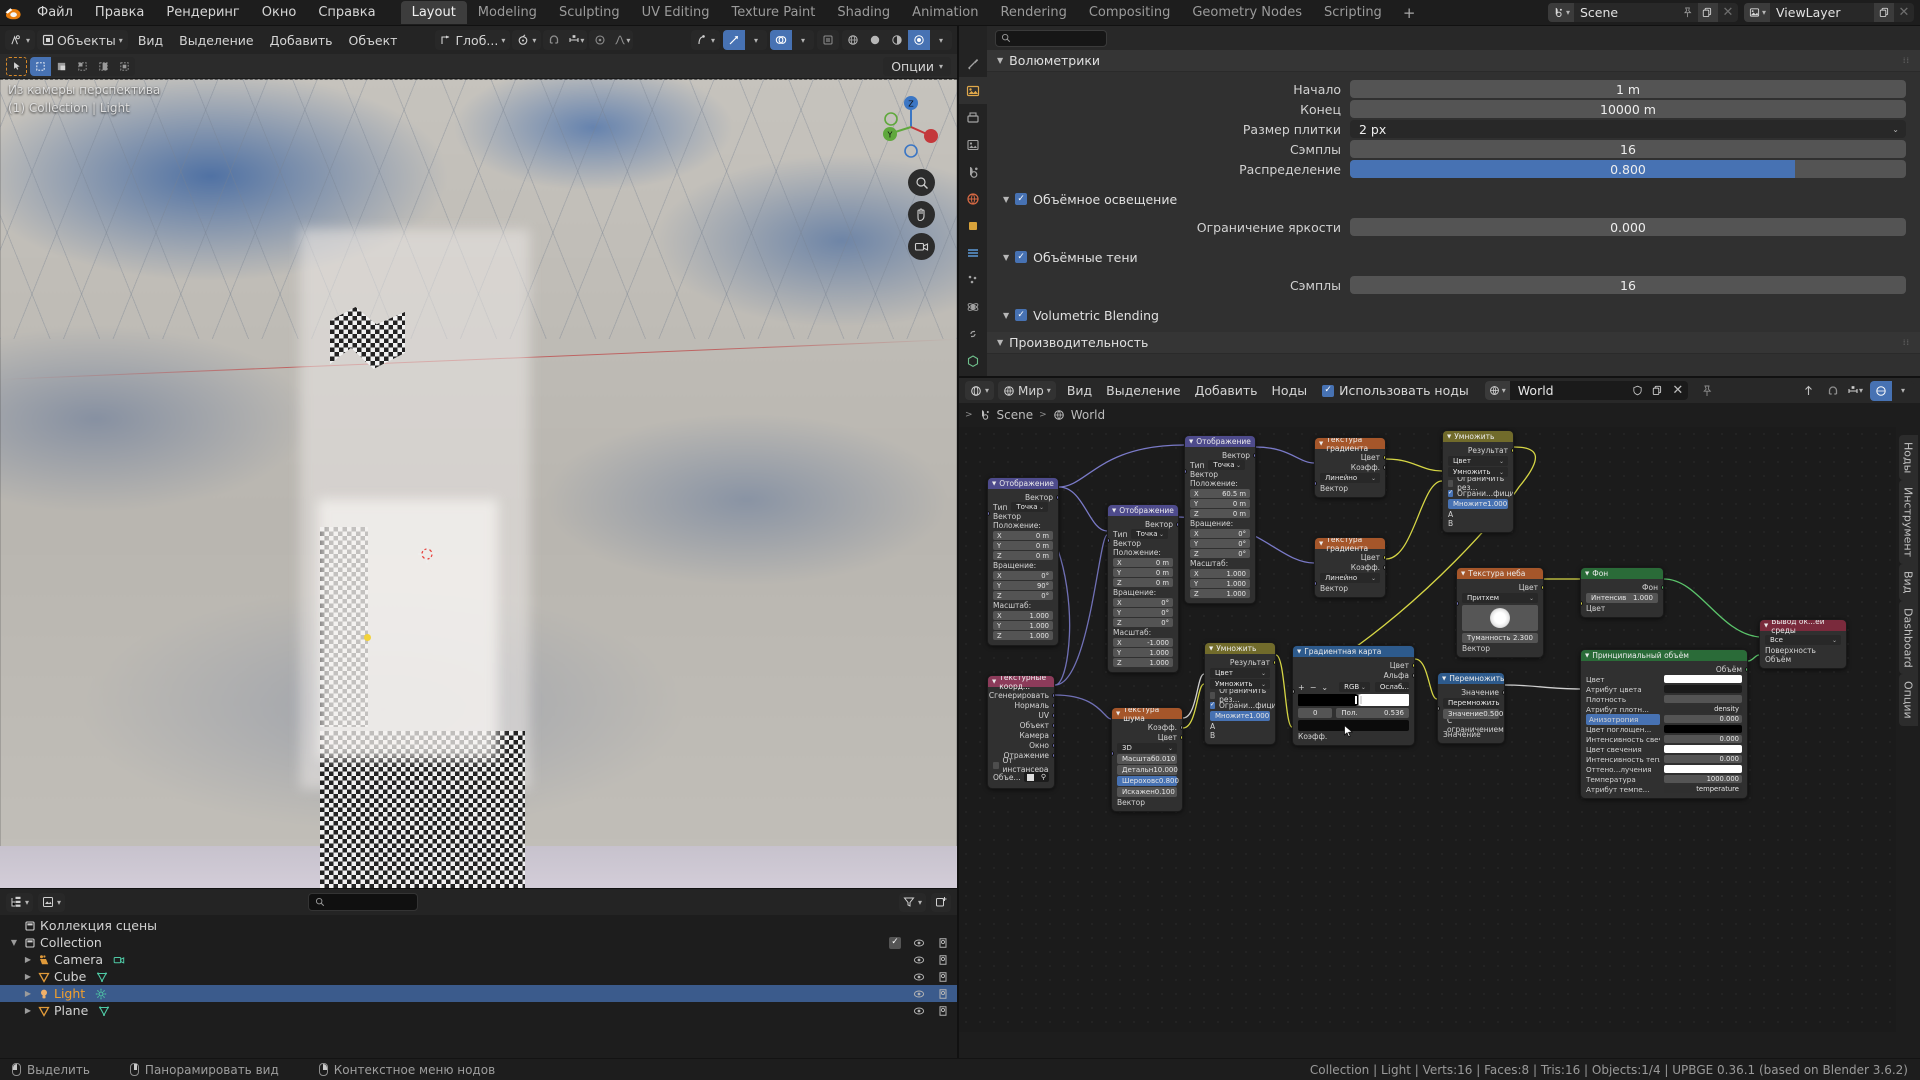 The image size is (1920, 1080). Describe the element at coordinates (1021, 765) in the screenshot. I see `node-checkbox: От инстансера` at that location.